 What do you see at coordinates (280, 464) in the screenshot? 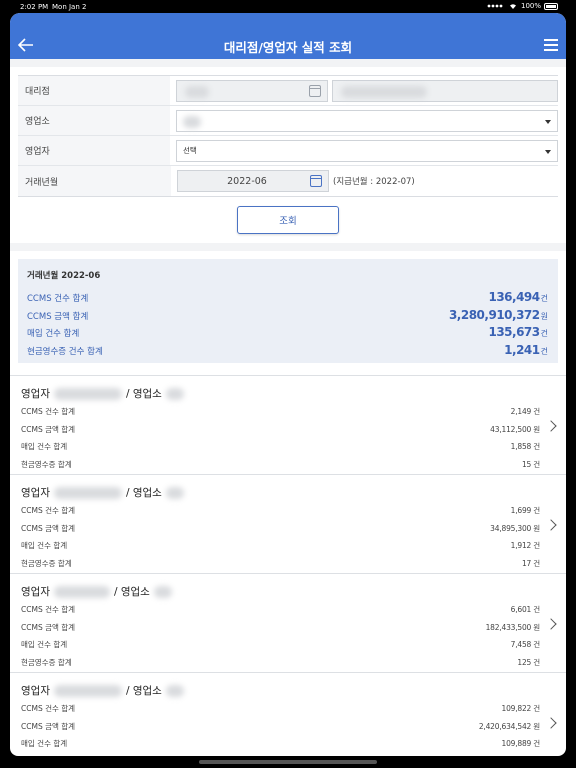
I see `card-row: 현금영수증 합계 15 건` at bounding box center [280, 464].